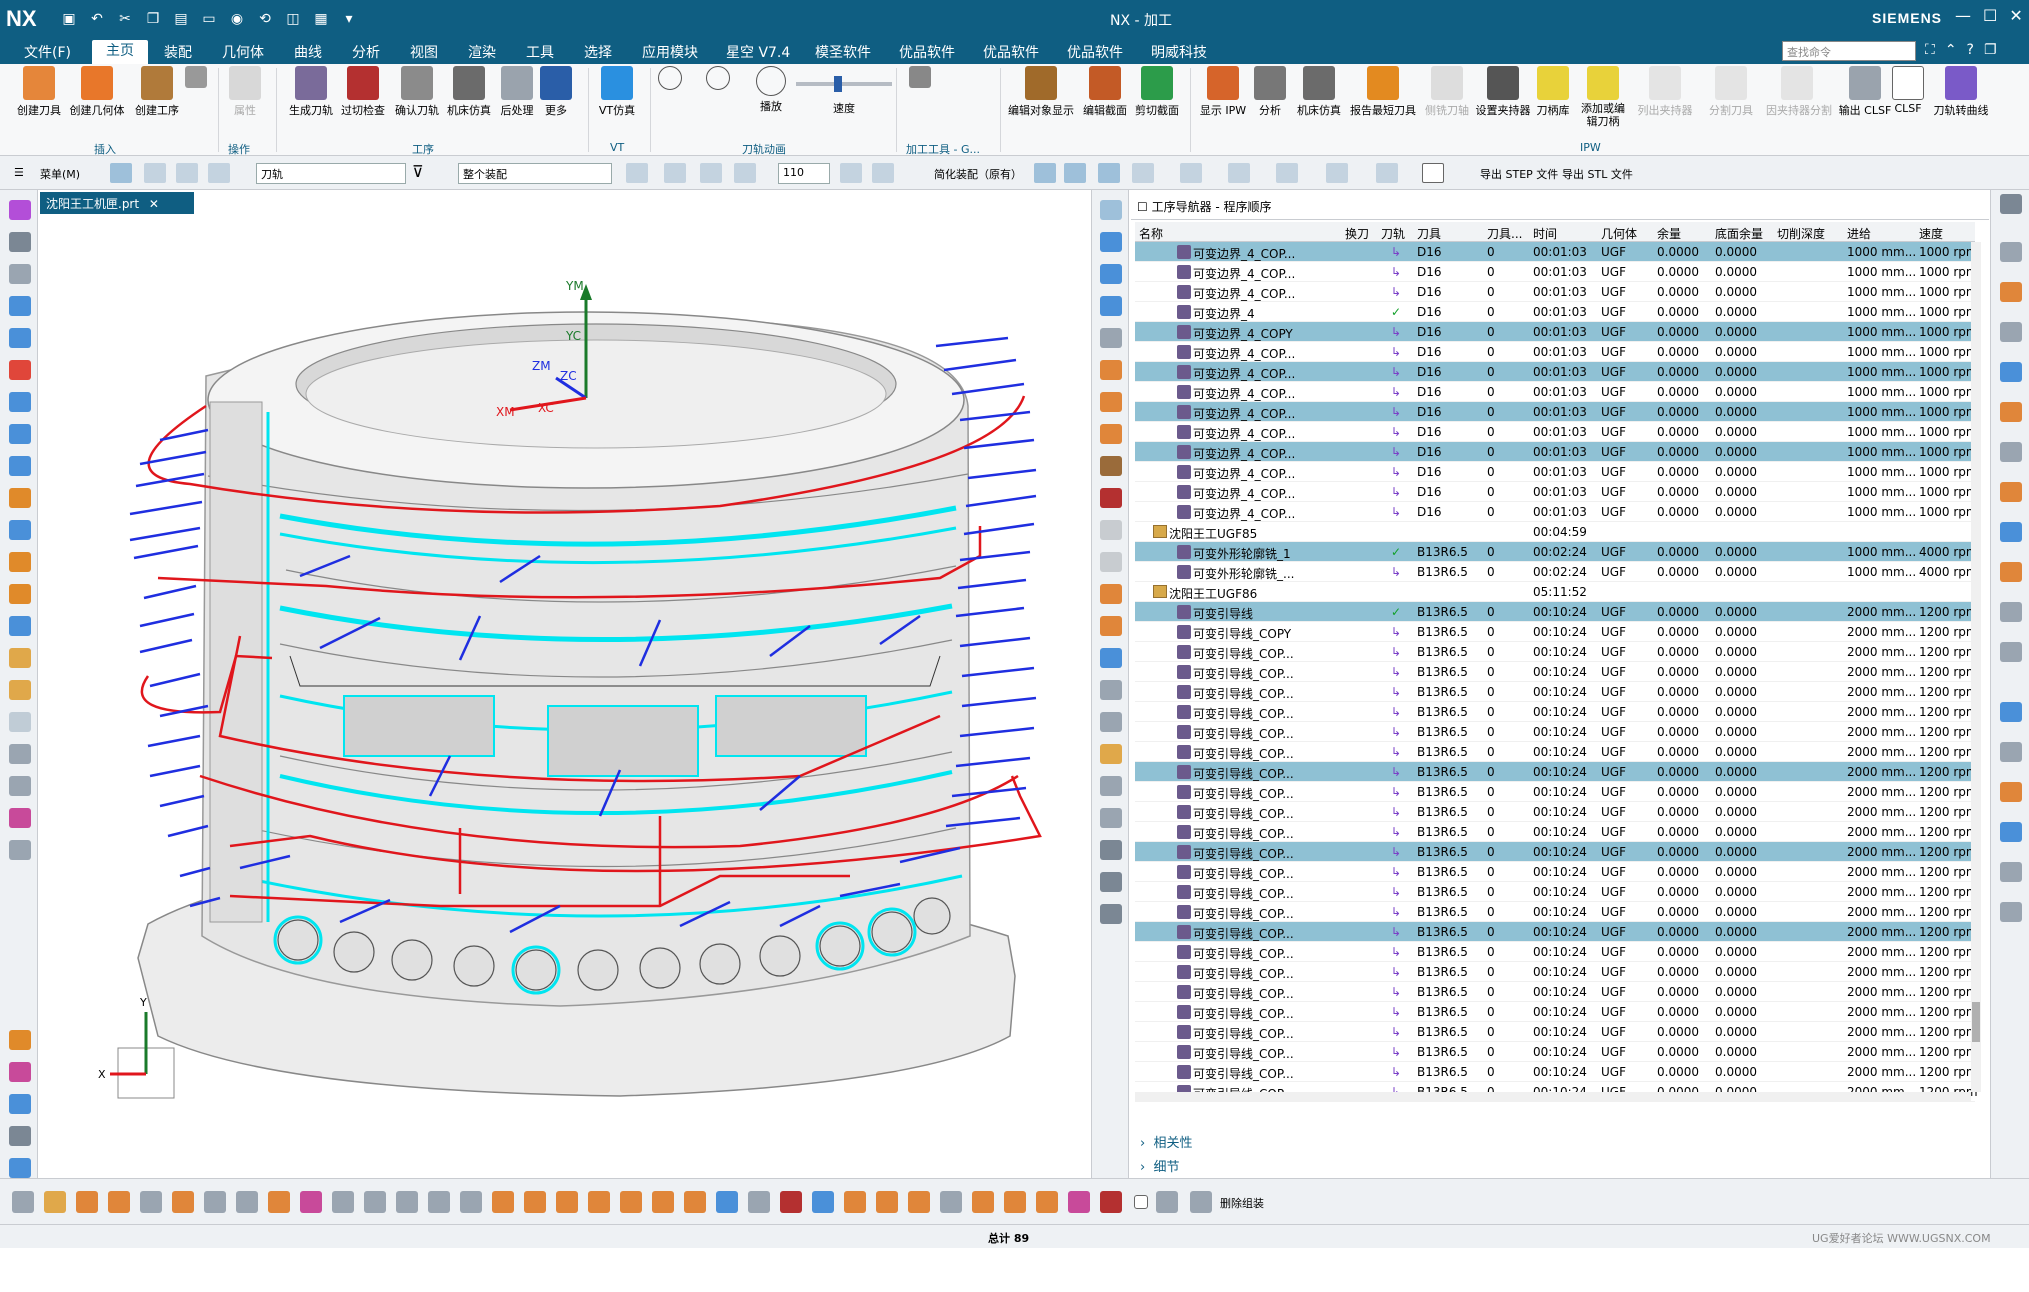  What do you see at coordinates (60, 174) in the screenshot?
I see `menu-button: 菜单(M)` at bounding box center [60, 174].